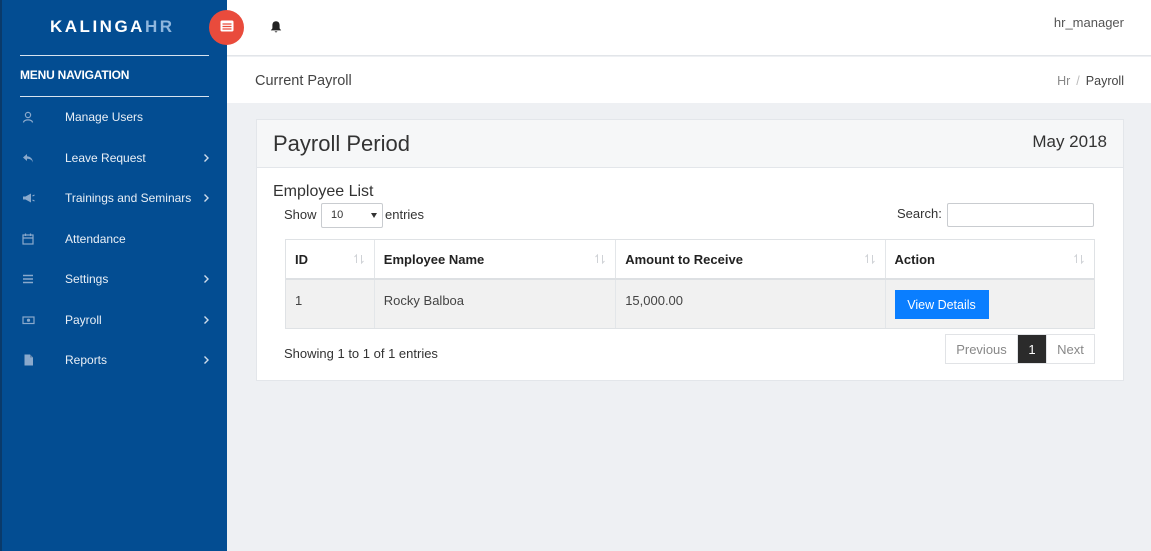  Describe the element at coordinates (1063, 81) in the screenshot. I see `breadcrumb-hr: Hr` at that location.